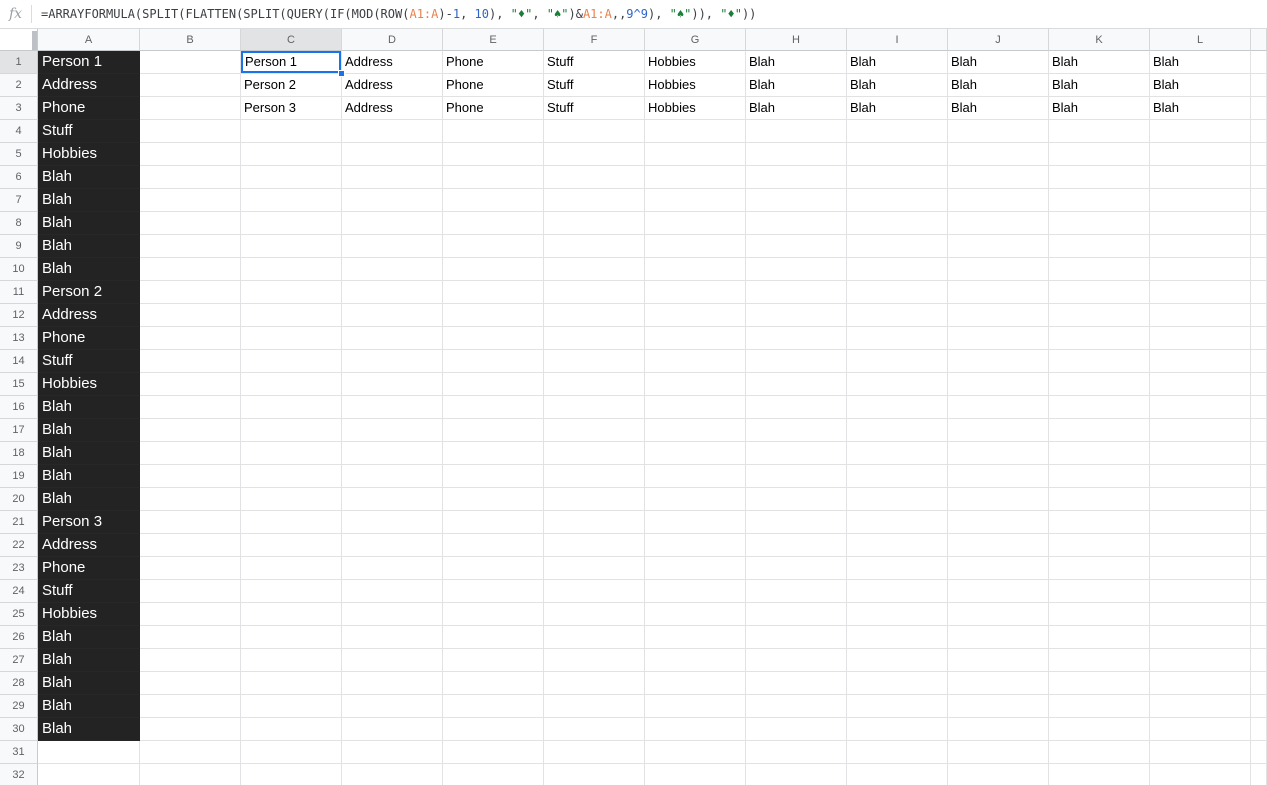  I want to click on cell-I18, so click(897, 453).